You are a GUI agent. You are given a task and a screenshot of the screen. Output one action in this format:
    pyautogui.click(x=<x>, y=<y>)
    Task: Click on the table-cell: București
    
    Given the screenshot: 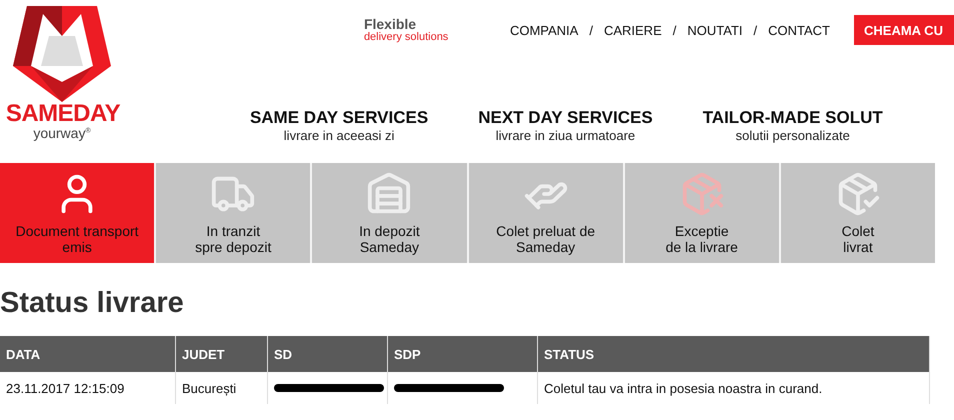 What is the action you would take?
    pyautogui.click(x=222, y=388)
    